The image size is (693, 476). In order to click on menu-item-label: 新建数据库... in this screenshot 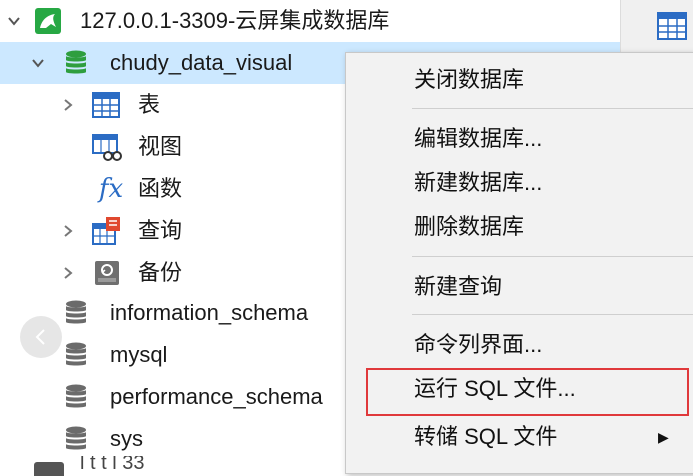, I will do `click(478, 182)`.